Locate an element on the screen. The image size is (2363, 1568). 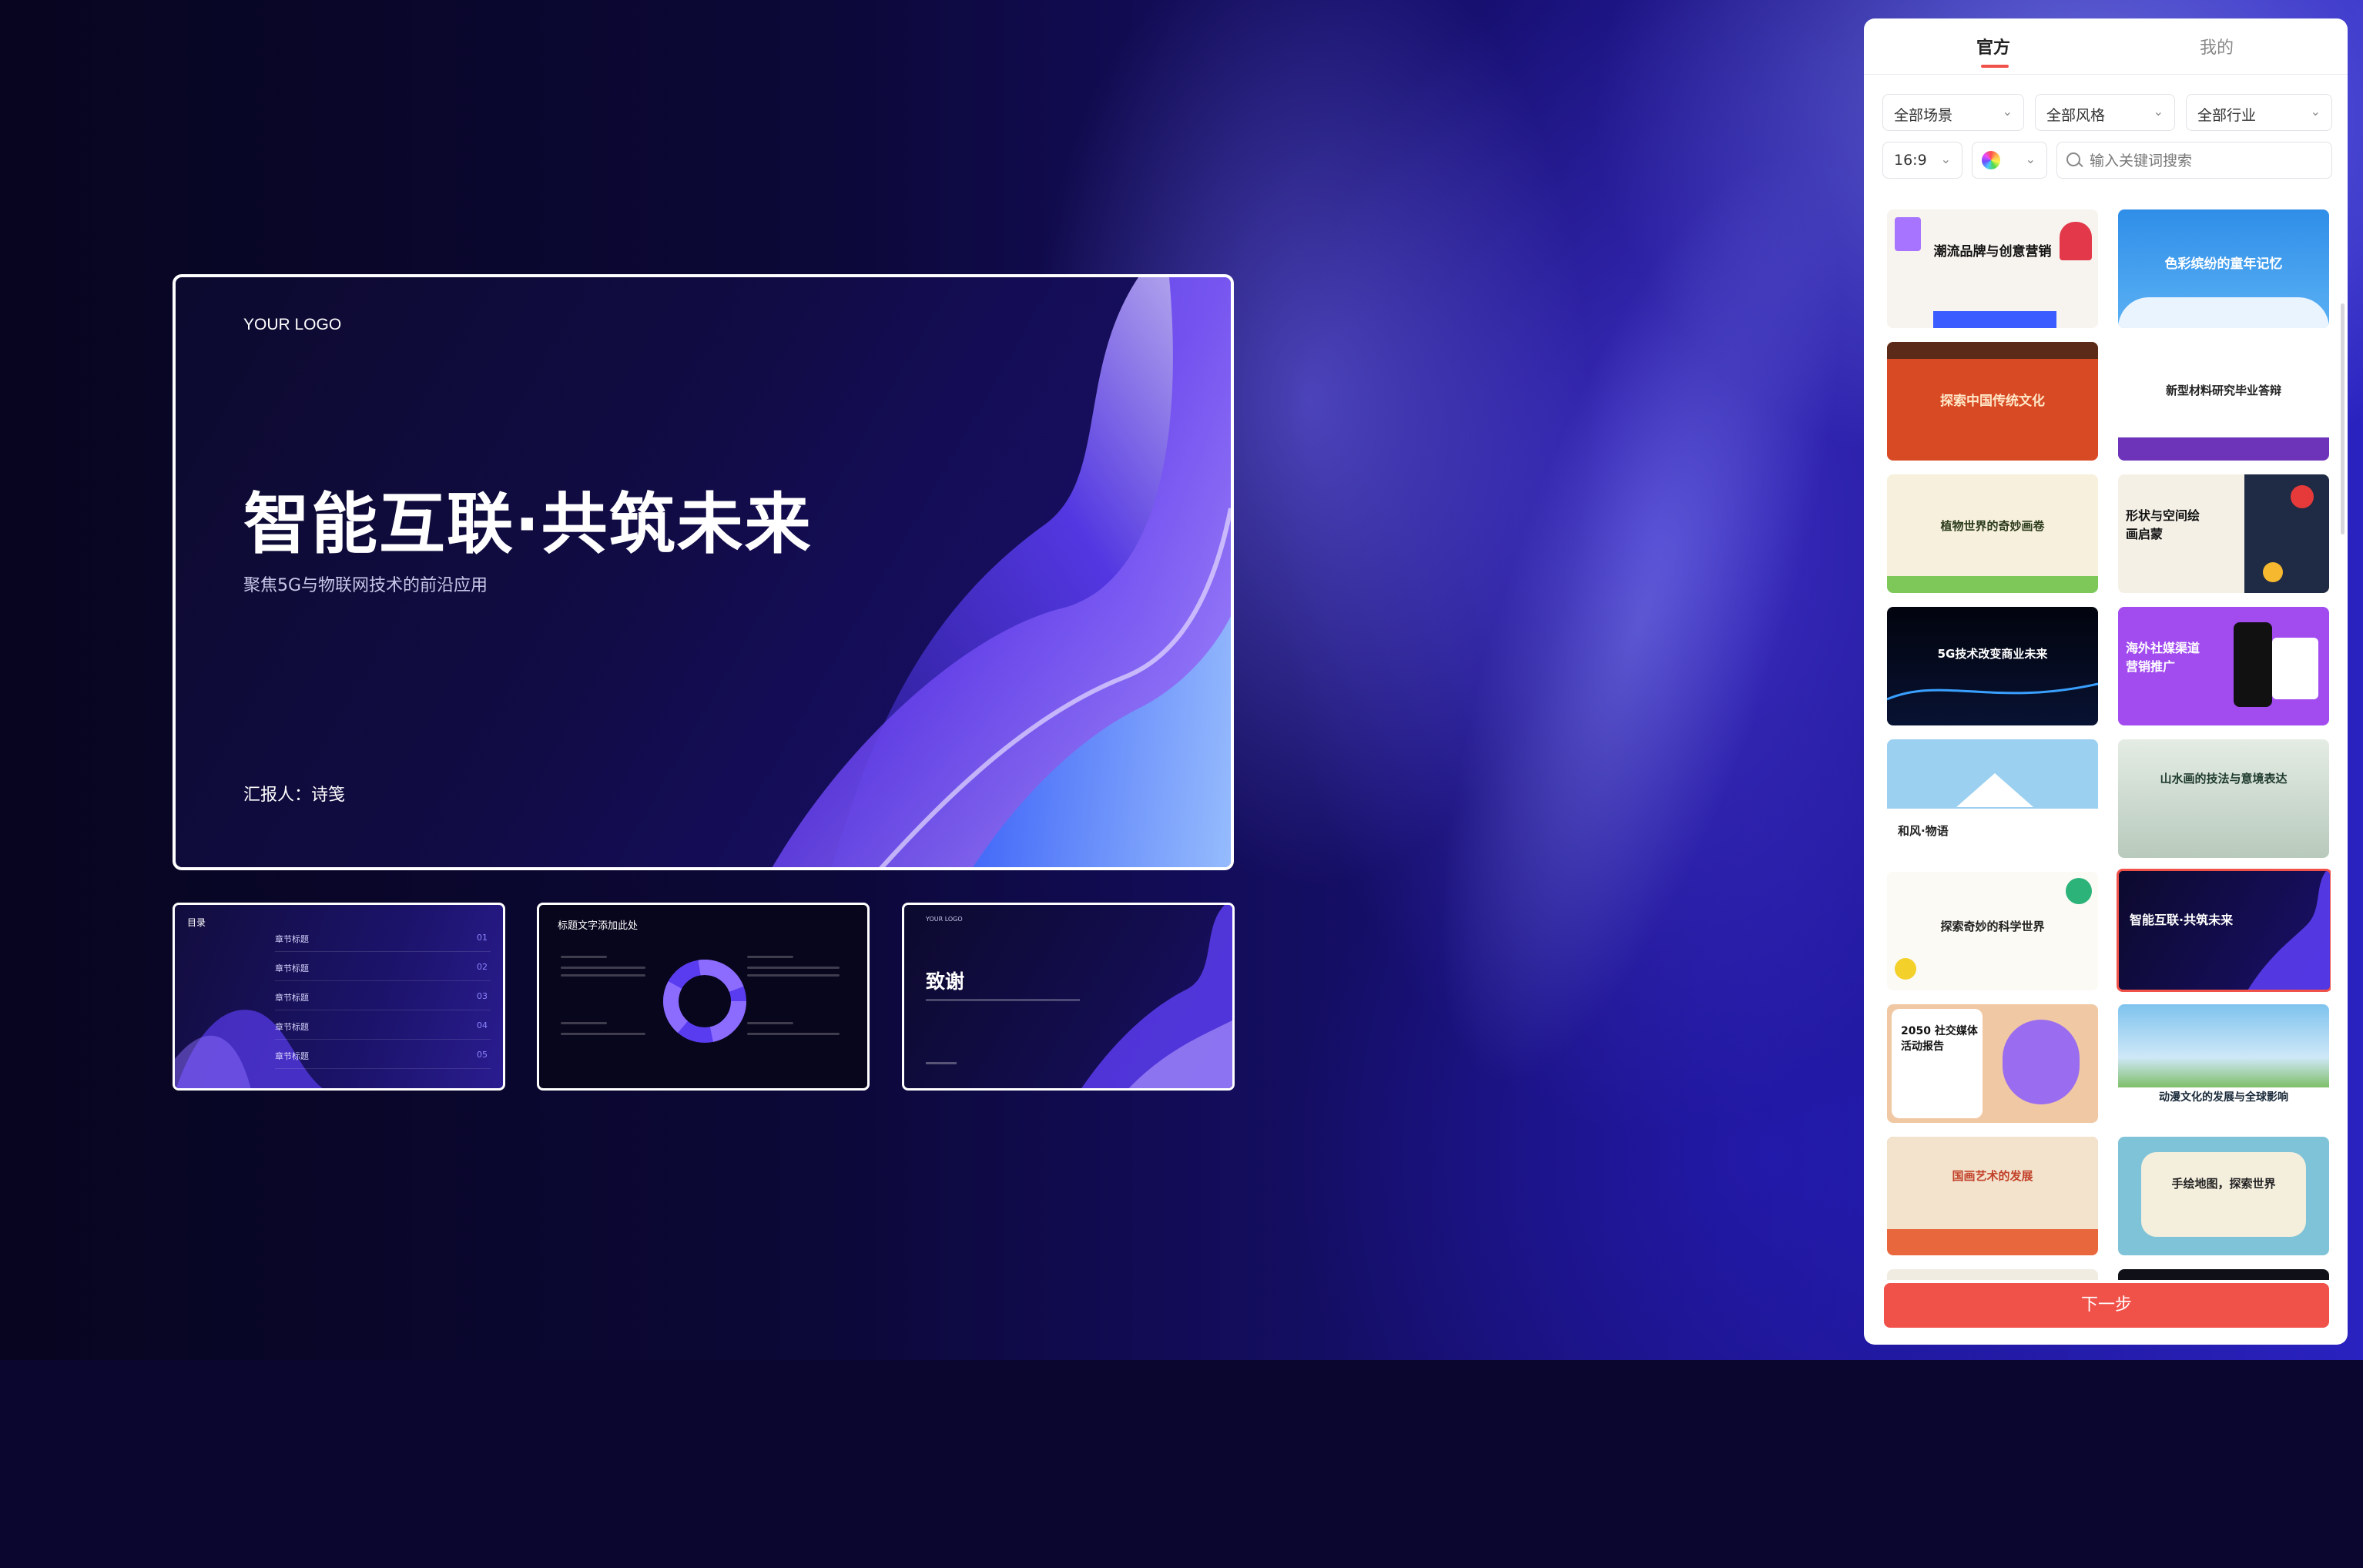
content-title: 标题文字添加此处 is located at coordinates (598, 926).